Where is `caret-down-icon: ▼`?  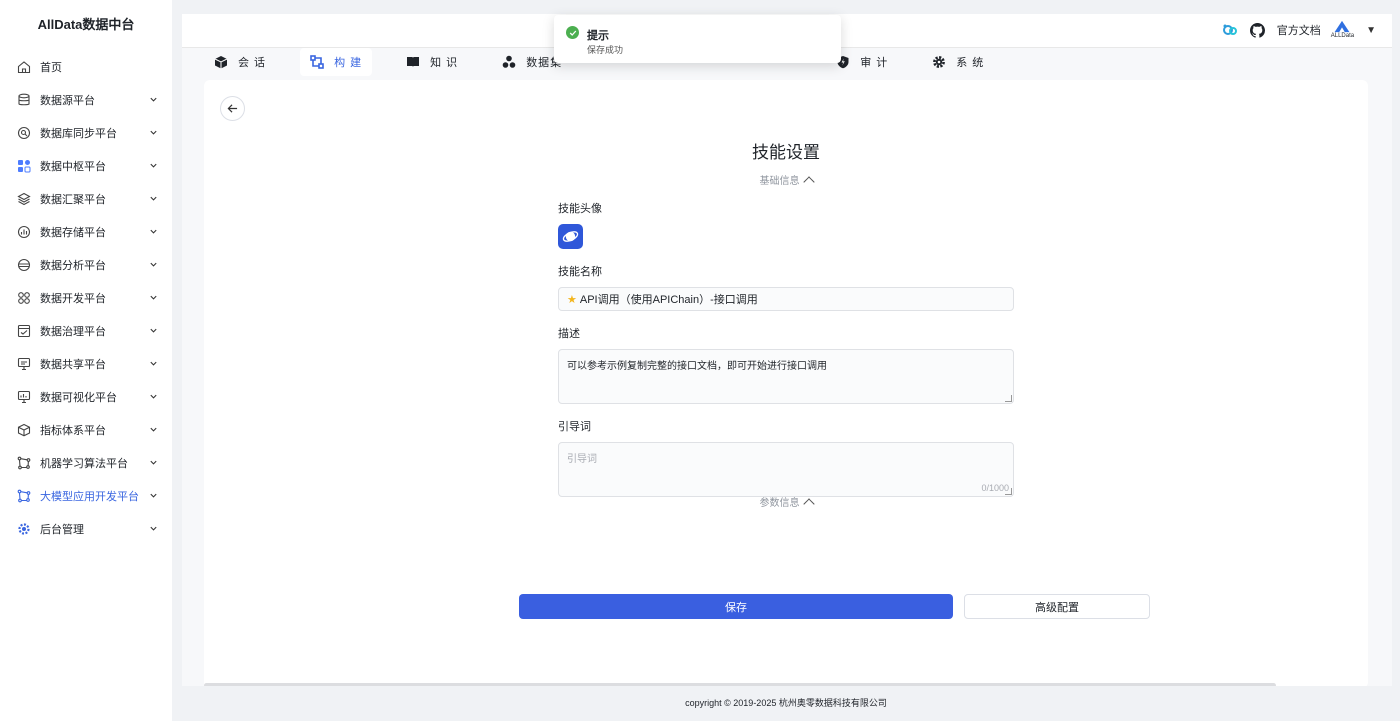 caret-down-icon: ▼ is located at coordinates (1371, 30).